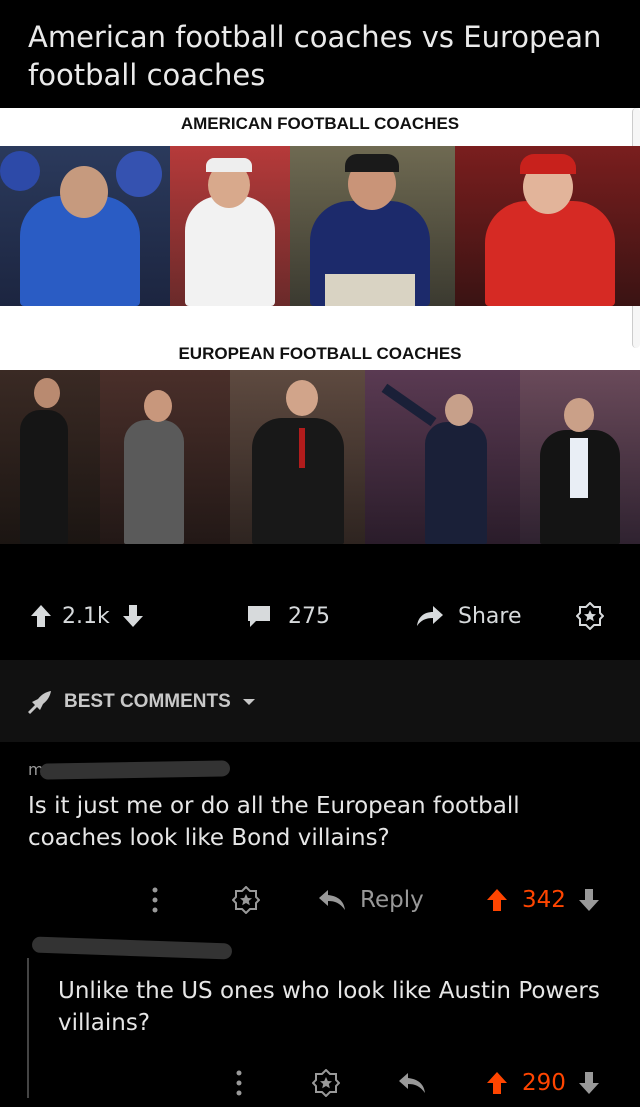 The image size is (640, 1107). I want to click on image-caption-european: EUROPEAN FOOTBALL COACHES, so click(320, 353).